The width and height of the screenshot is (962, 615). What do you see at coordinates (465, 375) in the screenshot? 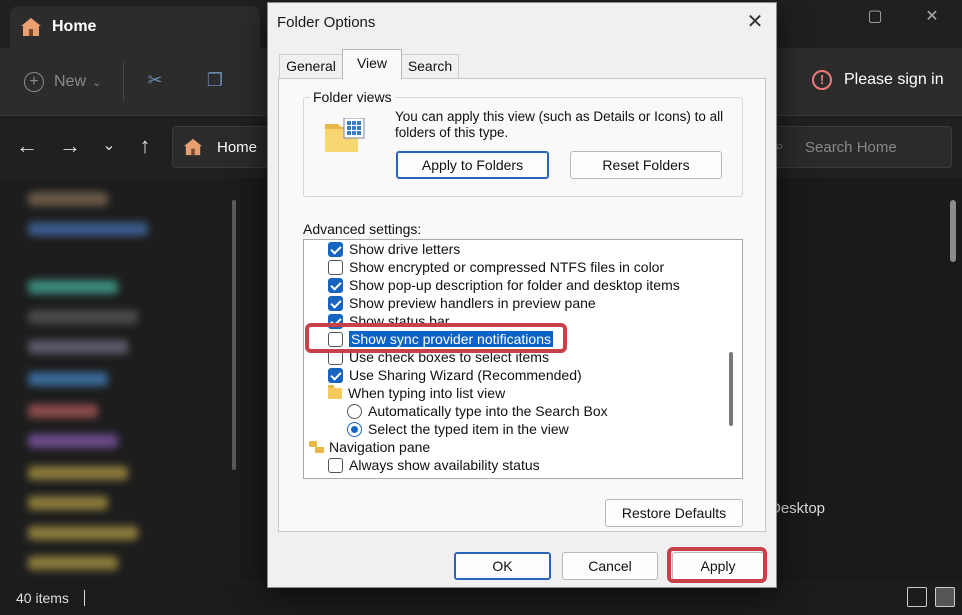
I see `setting-label: Use Sharing Wizard (Recommended)` at bounding box center [465, 375].